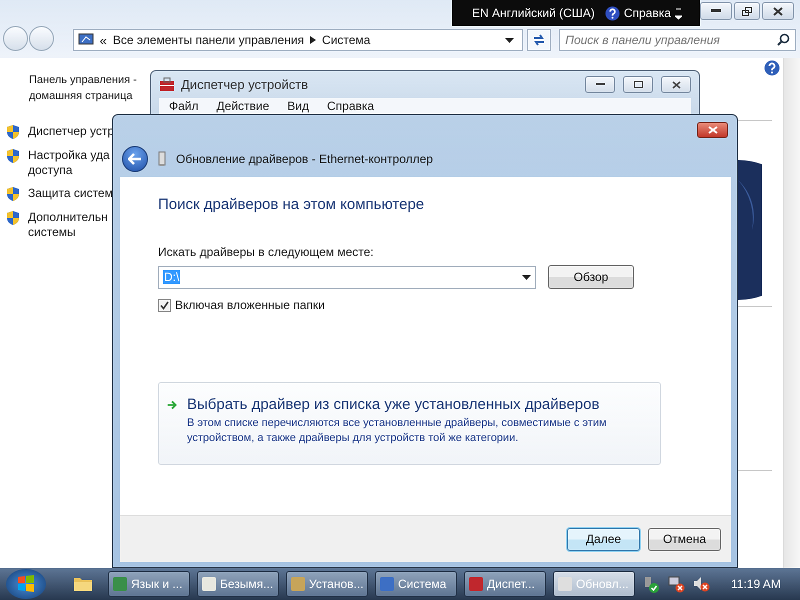 Image resolution: width=800 pixels, height=600 pixels. What do you see at coordinates (184, 106) in the screenshot?
I see `menu-item: Файл` at bounding box center [184, 106].